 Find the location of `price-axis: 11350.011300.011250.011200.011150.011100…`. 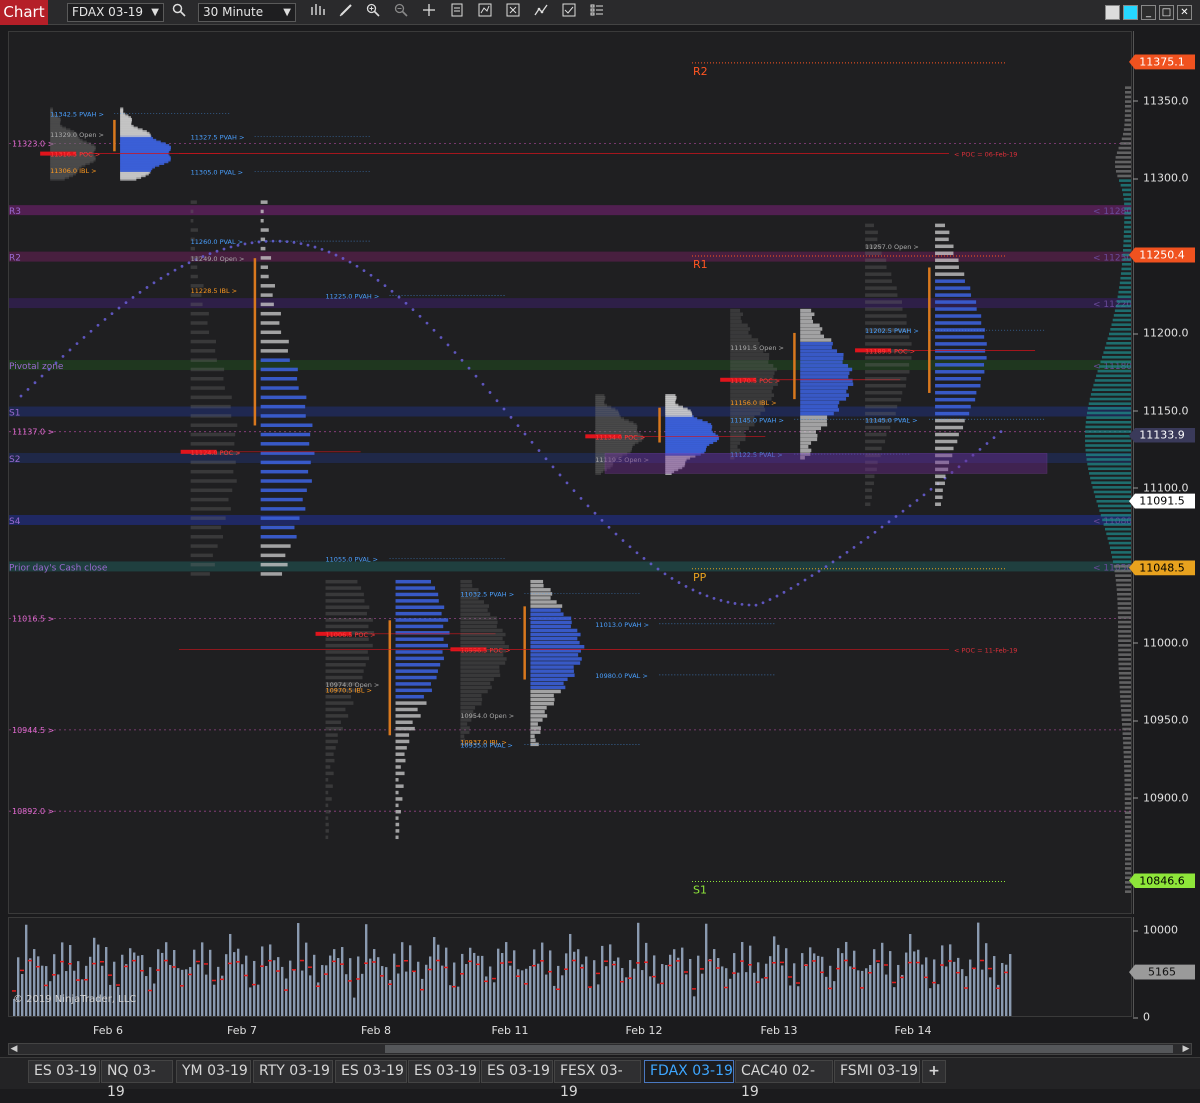

price-axis: 11350.011300.011250.011200.011150.011100… is located at coordinates (1164, 472).